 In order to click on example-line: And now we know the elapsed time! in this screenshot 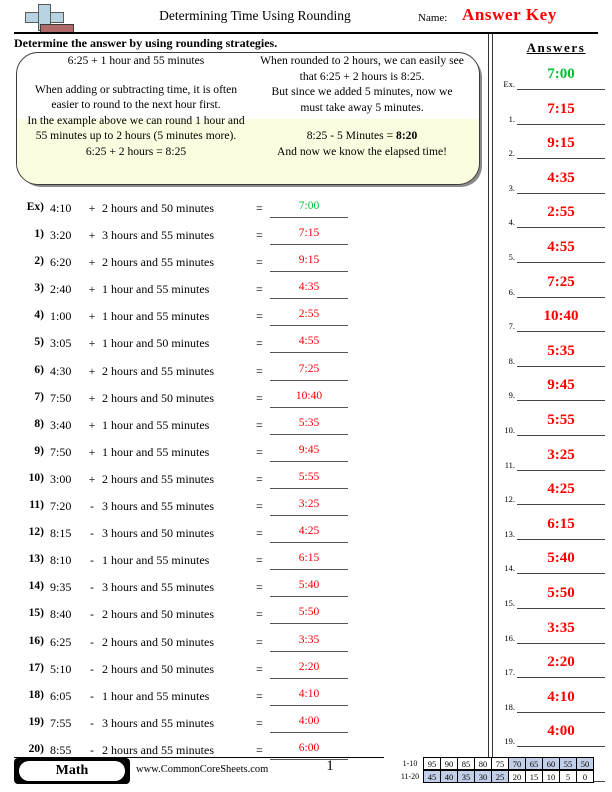, I will do `click(361, 151)`.